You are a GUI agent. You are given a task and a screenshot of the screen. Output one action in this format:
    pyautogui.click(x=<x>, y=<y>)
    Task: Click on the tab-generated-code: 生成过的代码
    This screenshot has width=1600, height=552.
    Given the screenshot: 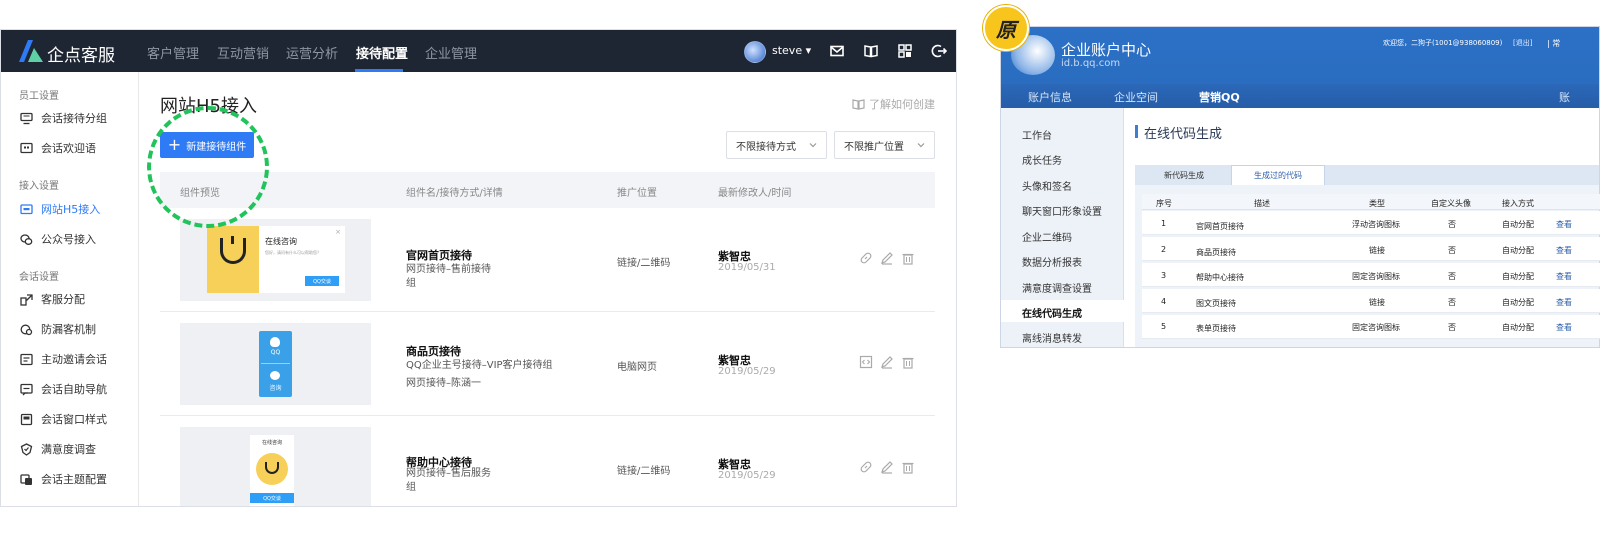 What is the action you would take?
    pyautogui.click(x=1278, y=175)
    